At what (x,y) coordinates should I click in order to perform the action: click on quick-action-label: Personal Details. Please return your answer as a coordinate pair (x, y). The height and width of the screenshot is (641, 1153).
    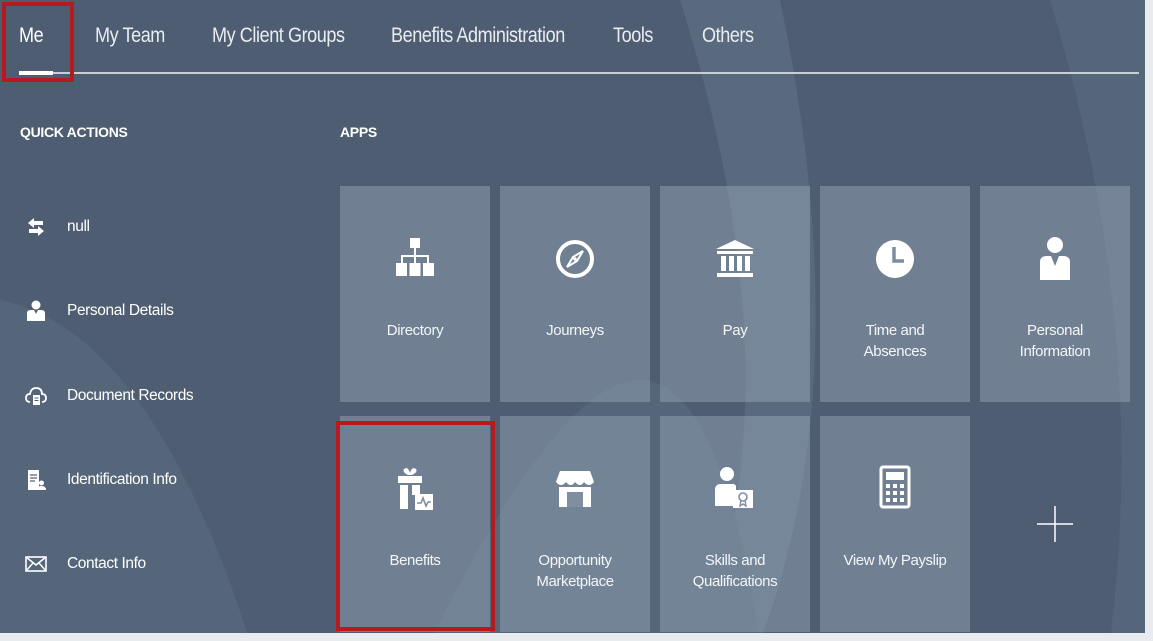
    Looking at the image, I should click on (120, 310).